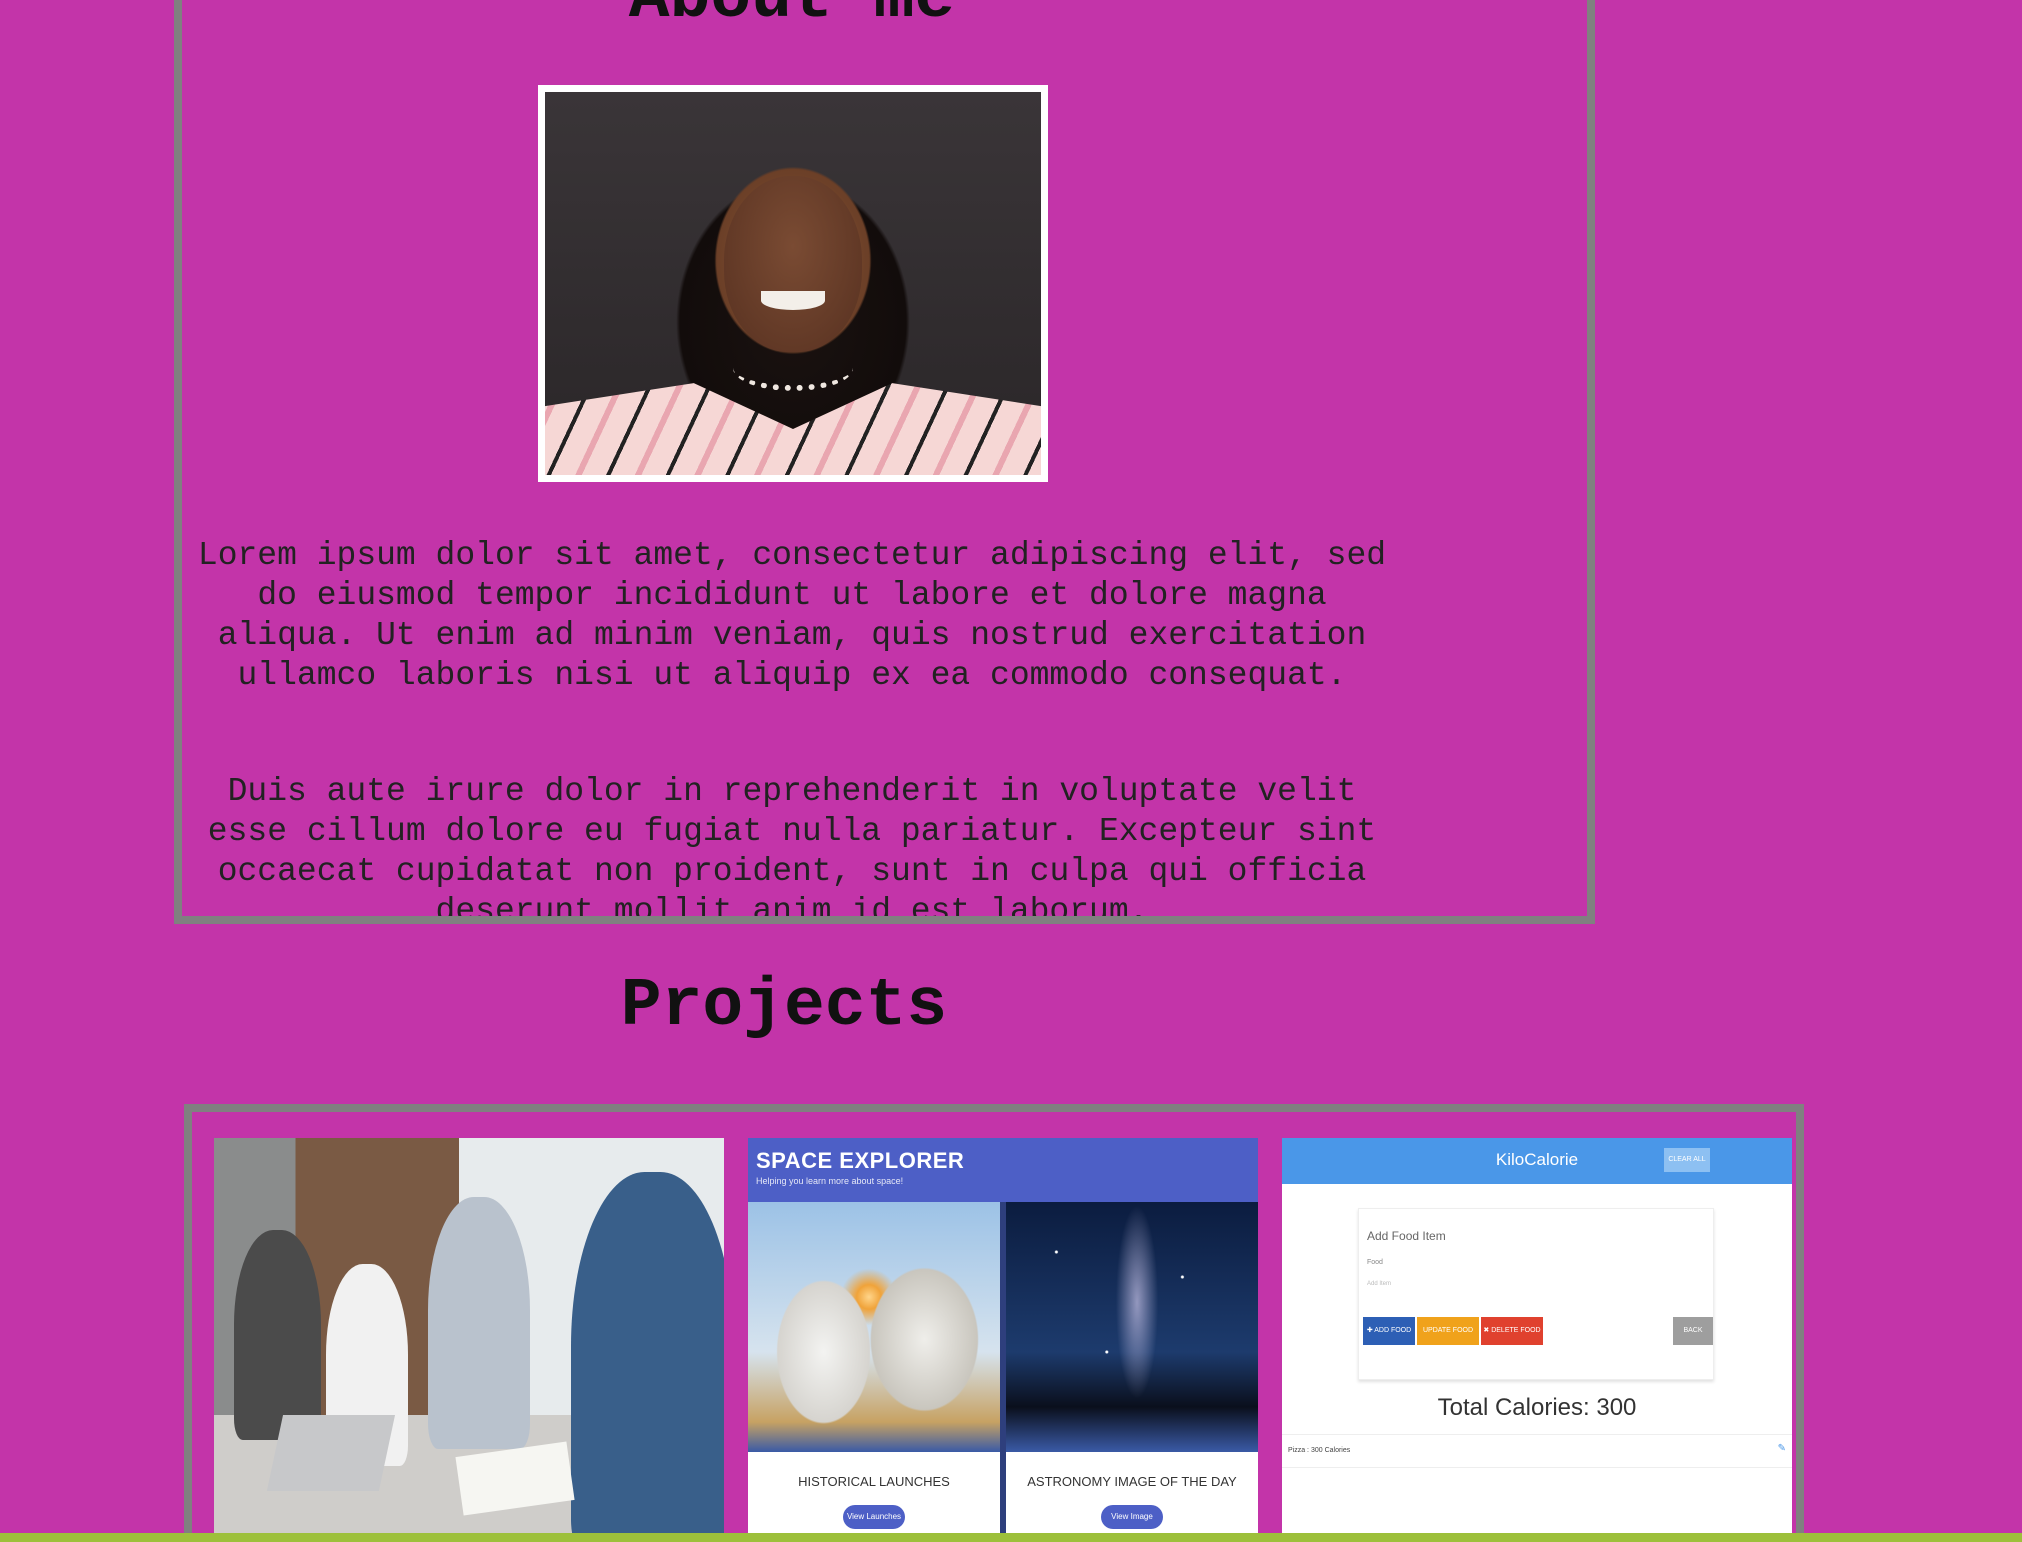  I want to click on edit-pencil-icon: ✎, so click(1782, 1448).